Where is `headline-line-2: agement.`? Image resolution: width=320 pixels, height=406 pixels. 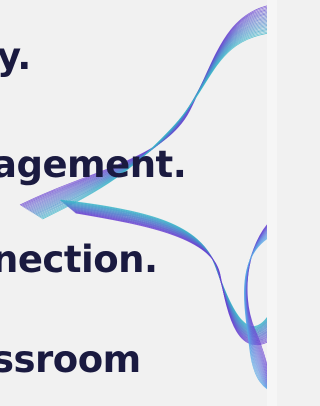
headline-line-2: agement. is located at coordinates (93, 164).